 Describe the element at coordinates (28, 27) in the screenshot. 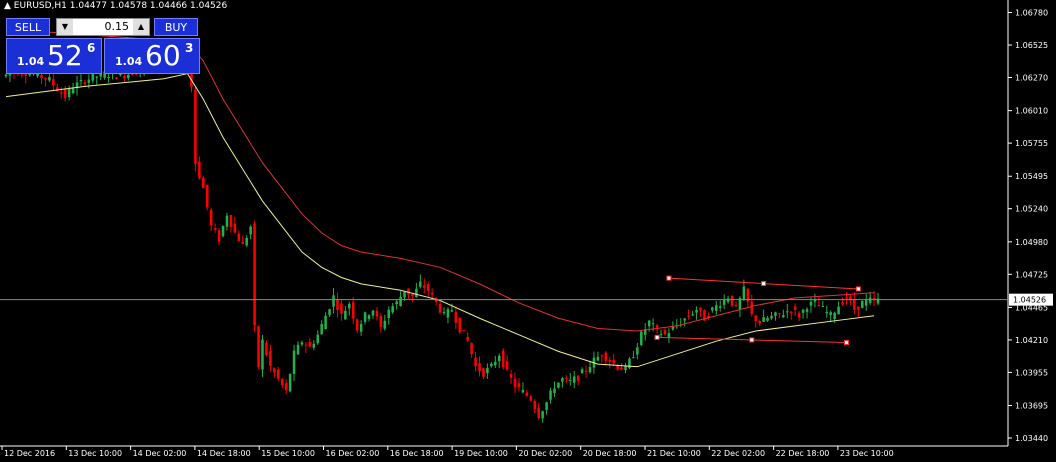

I see `sell-button: SELL` at that location.